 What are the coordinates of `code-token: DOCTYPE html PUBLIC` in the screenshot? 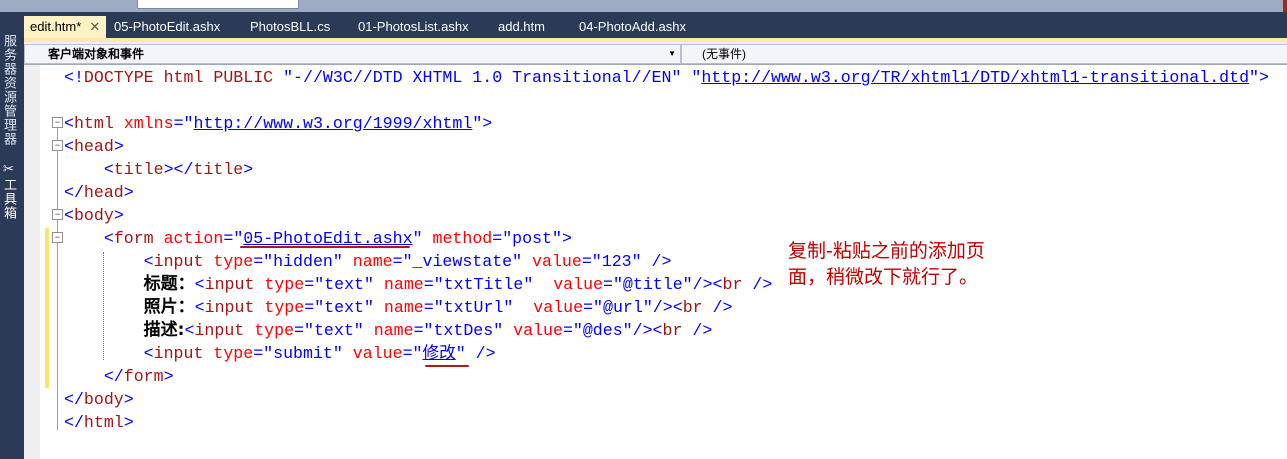 It's located at (178, 77).